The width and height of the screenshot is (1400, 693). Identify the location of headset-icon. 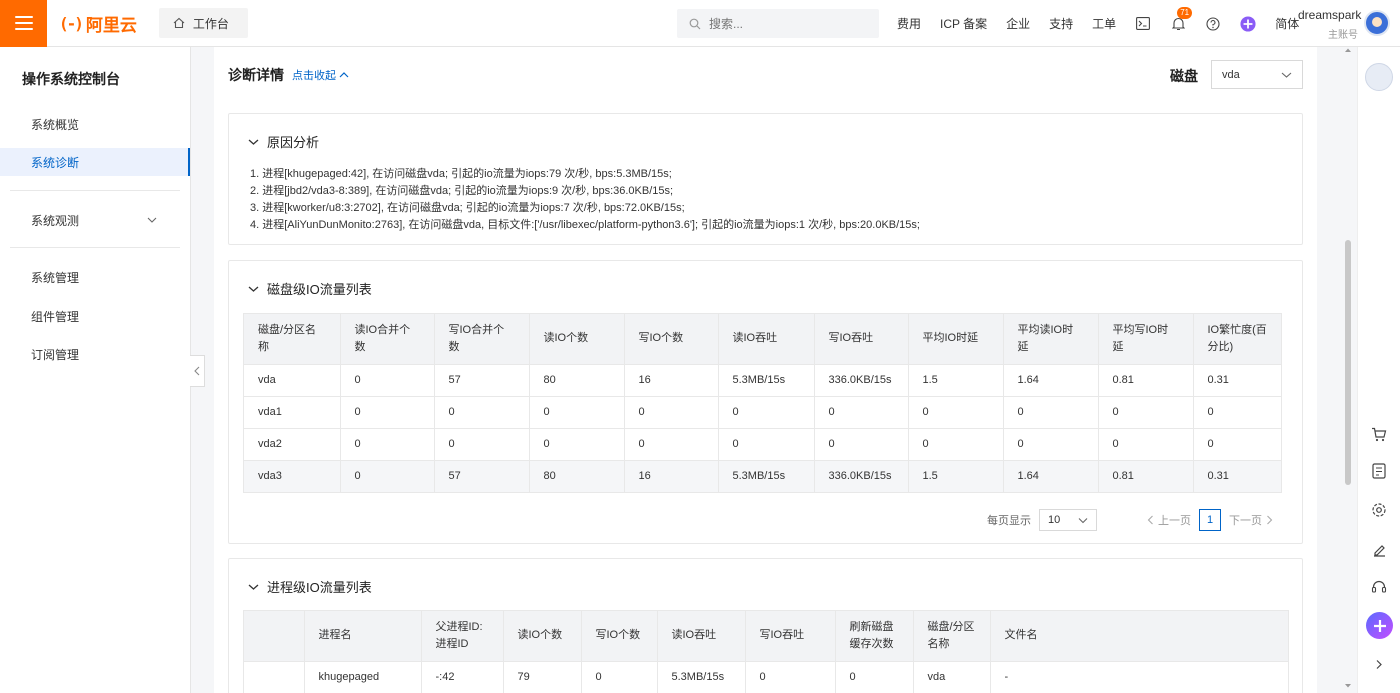
(1379, 587).